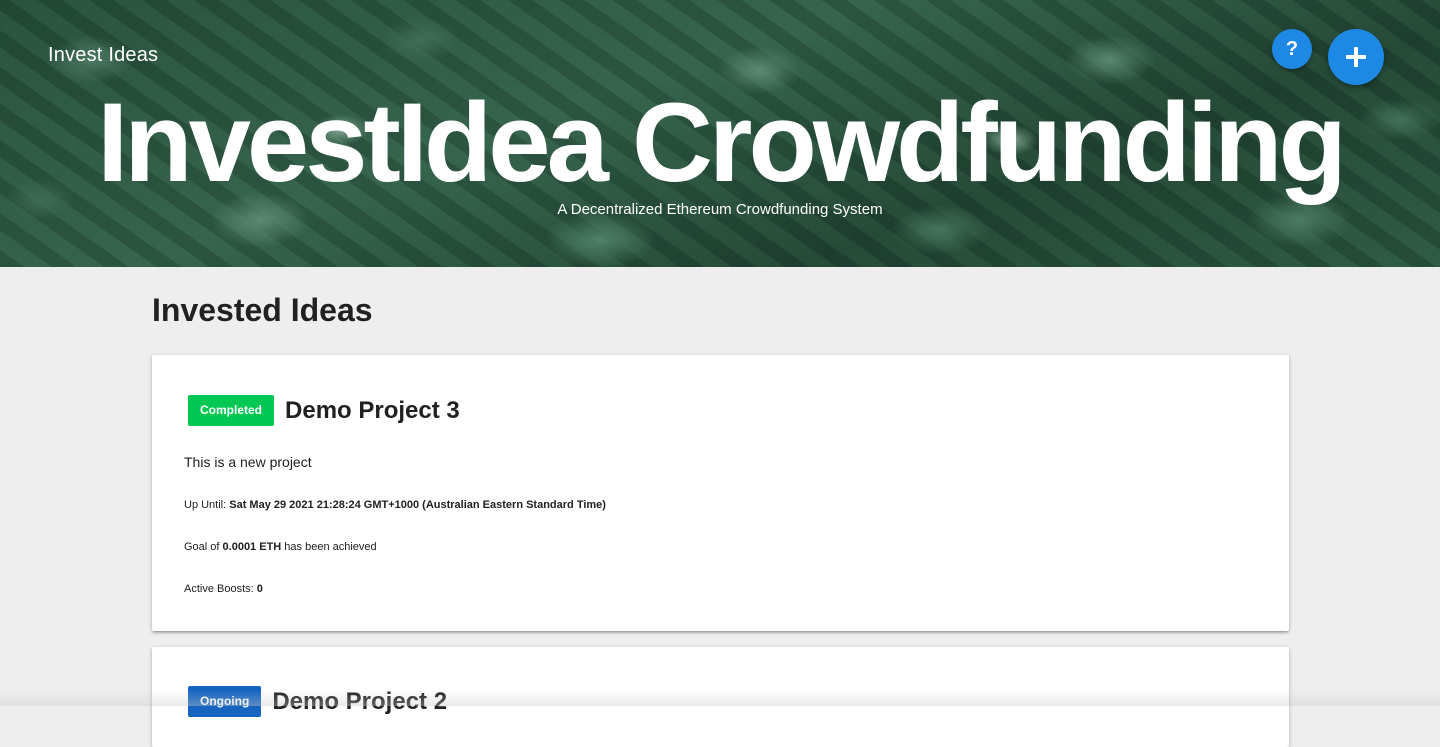 The height and width of the screenshot is (747, 1440). What do you see at coordinates (252, 547) in the screenshot?
I see `goal-value: 0.0001 ETH` at bounding box center [252, 547].